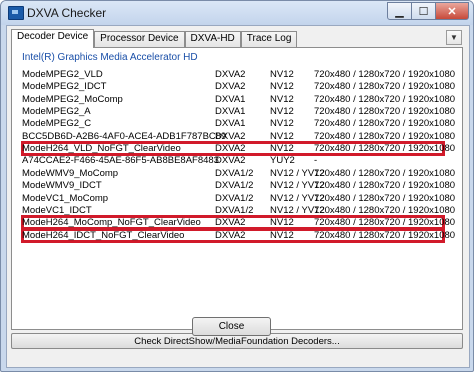  What do you see at coordinates (53, 38) in the screenshot?
I see `tab-decoder-device: Decoder Device` at bounding box center [53, 38].